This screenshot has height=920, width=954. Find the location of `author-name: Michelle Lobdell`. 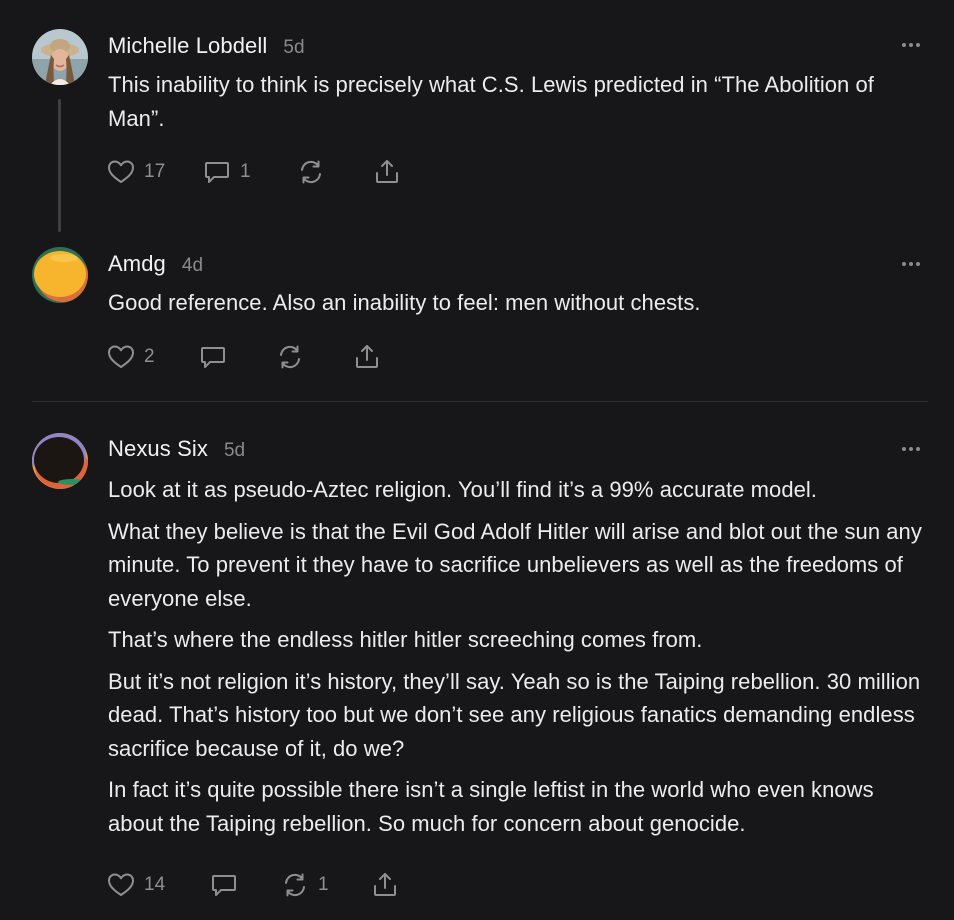

author-name: Michelle Lobdell is located at coordinates (187, 46).